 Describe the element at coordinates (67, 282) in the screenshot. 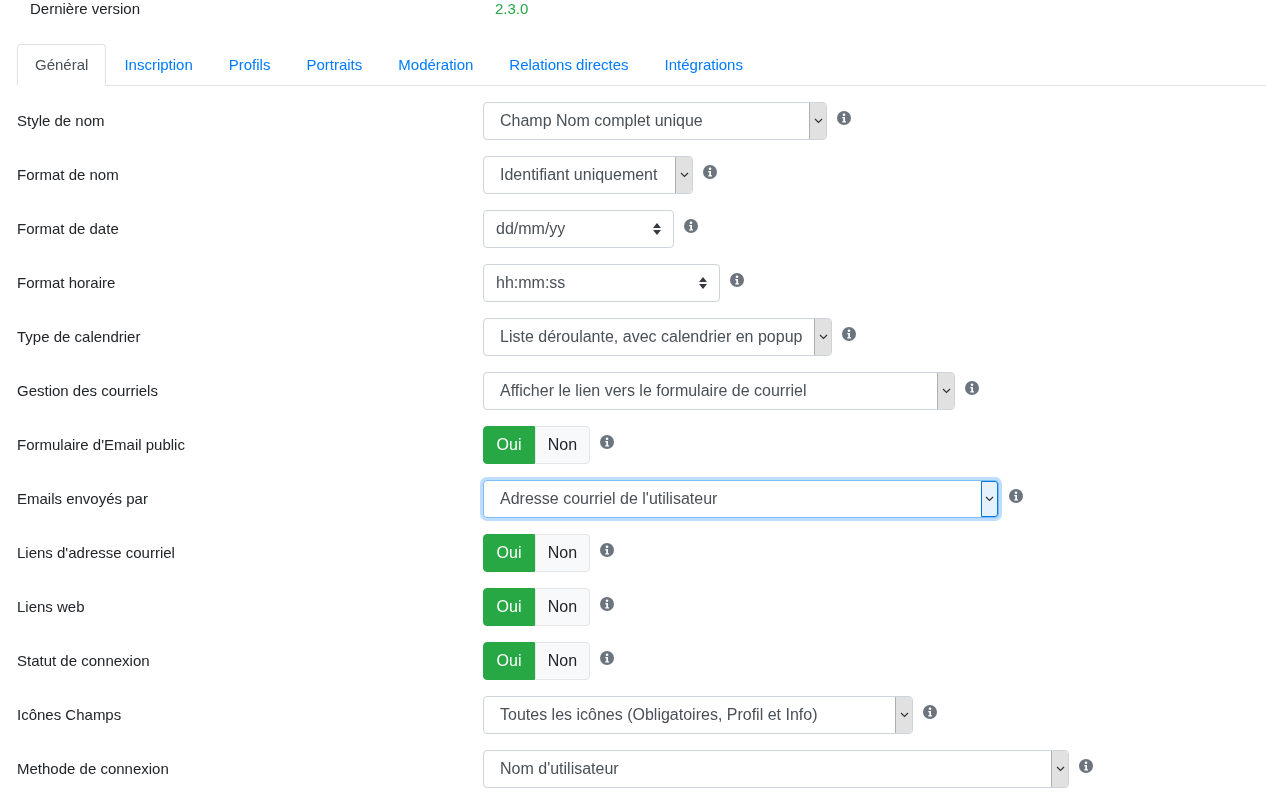

I see `field-label: Format horaire` at that location.